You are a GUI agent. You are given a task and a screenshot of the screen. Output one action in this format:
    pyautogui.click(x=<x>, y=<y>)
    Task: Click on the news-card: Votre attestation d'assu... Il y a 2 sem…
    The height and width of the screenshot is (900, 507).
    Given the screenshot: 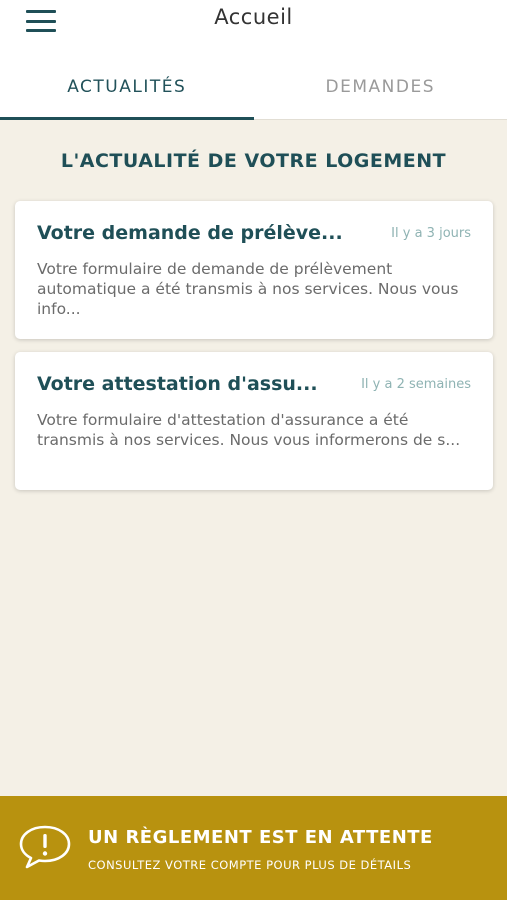 What is the action you would take?
    pyautogui.click(x=254, y=421)
    